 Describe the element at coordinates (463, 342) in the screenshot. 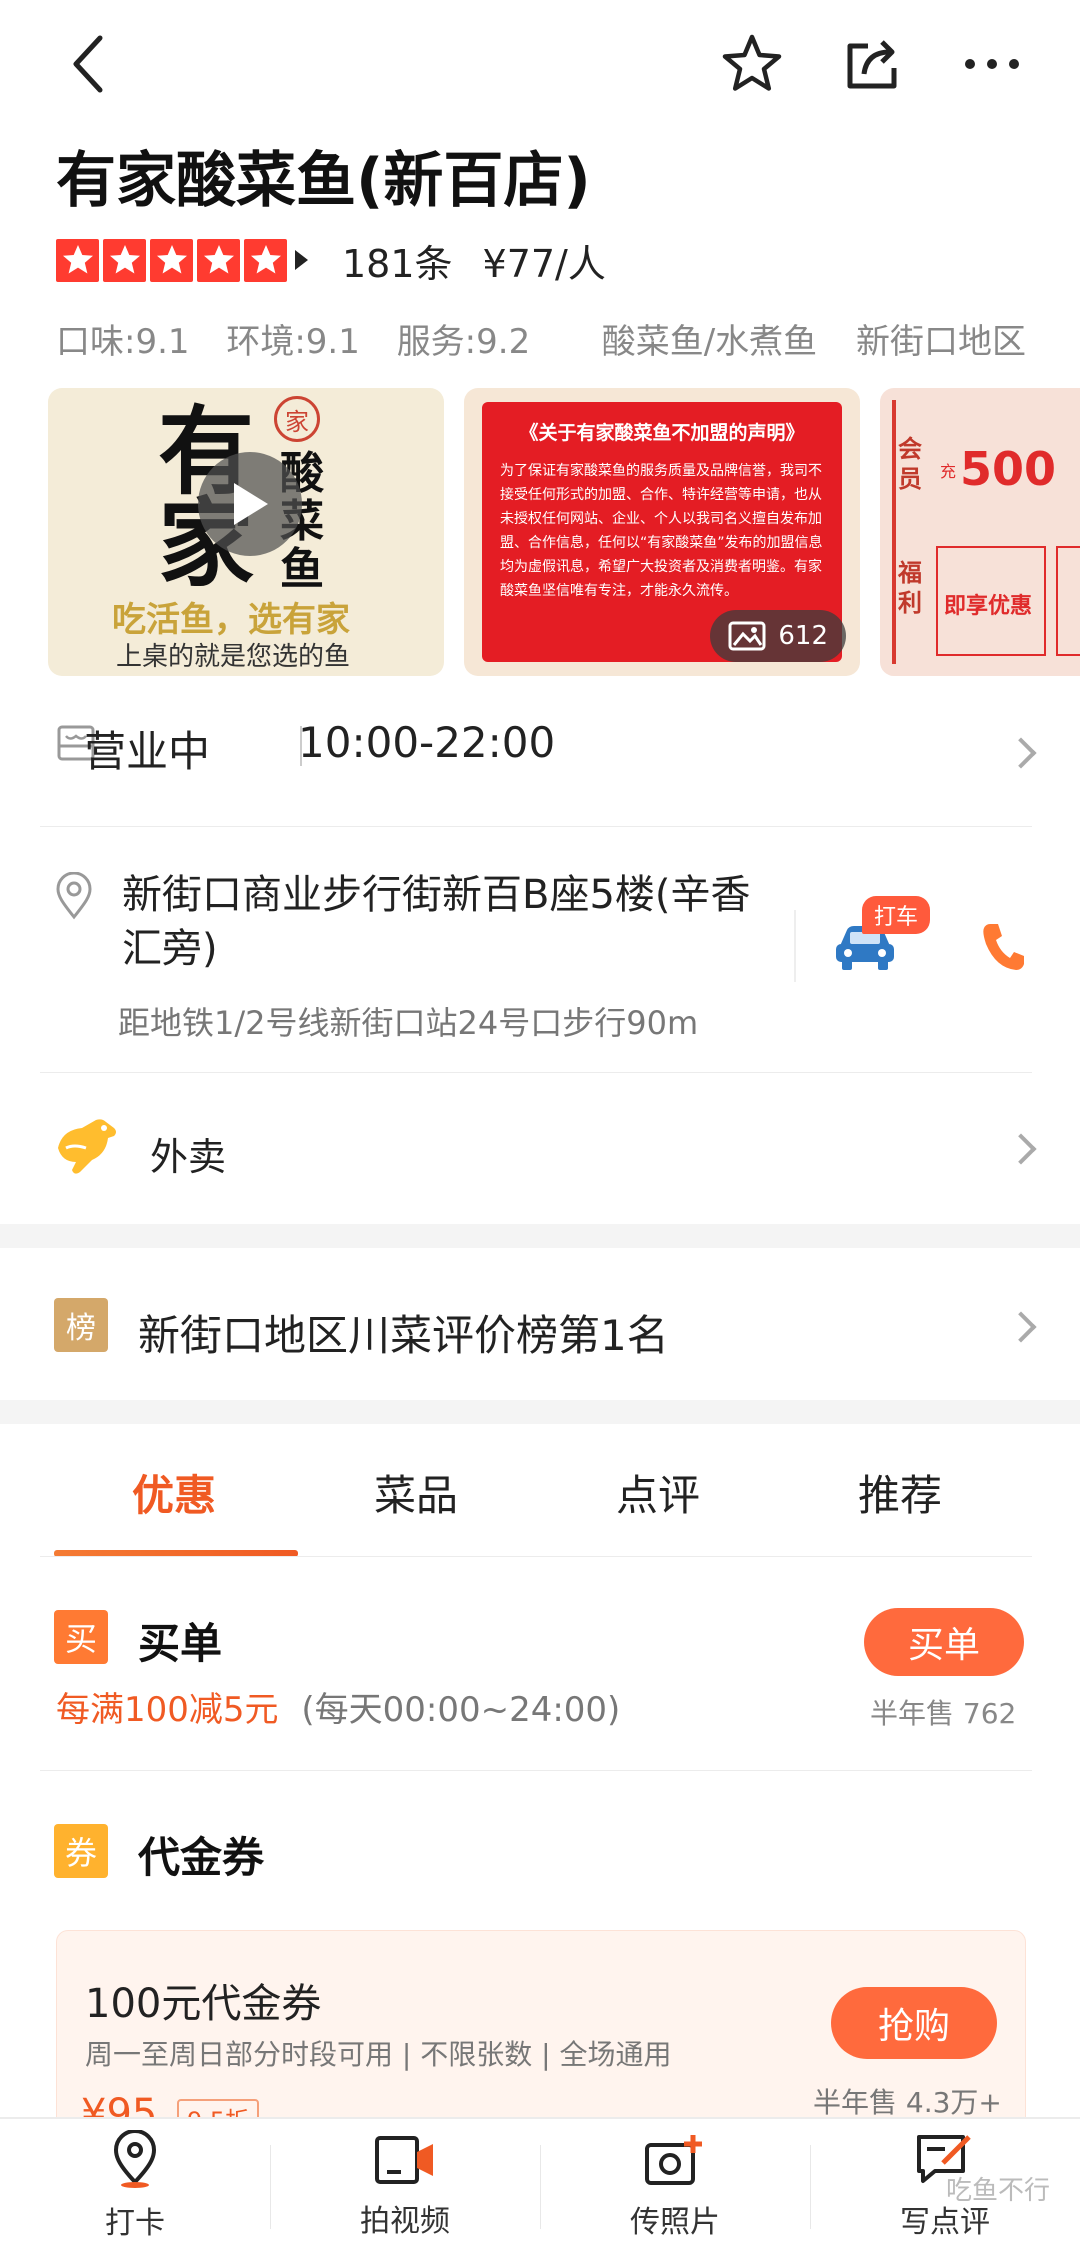

I see `service-score: 服务:9.2` at that location.